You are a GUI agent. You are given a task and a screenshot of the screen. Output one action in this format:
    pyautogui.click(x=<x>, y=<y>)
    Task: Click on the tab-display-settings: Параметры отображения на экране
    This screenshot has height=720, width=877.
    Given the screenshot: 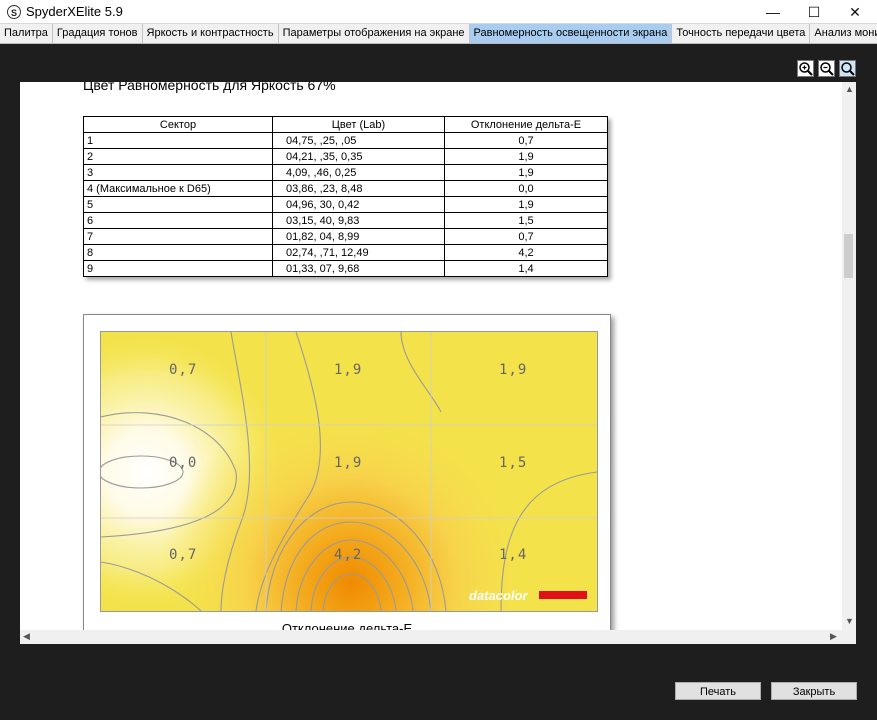 What is the action you would take?
    pyautogui.click(x=374, y=33)
    